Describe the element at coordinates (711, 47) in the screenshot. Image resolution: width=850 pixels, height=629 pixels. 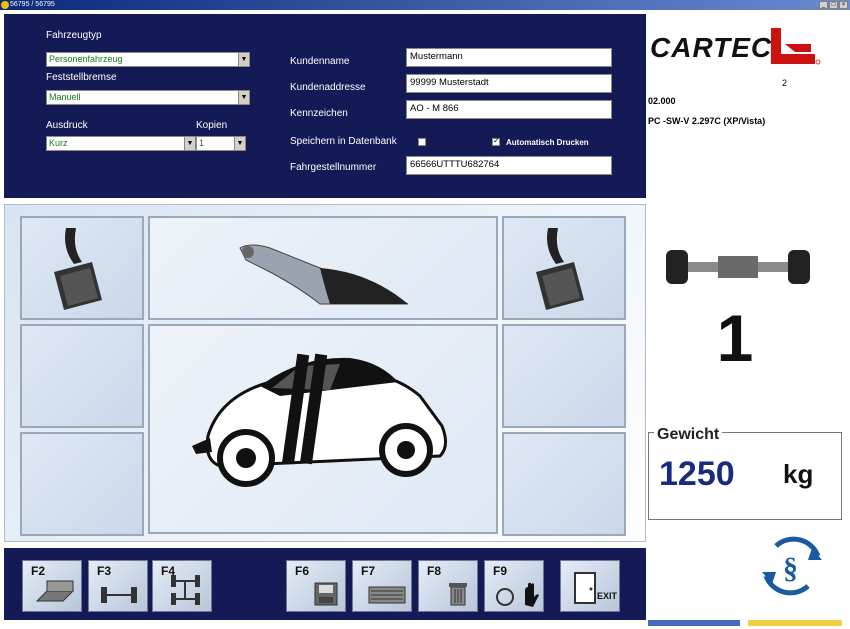
I see `cartec-logo: CARTEC` at that location.